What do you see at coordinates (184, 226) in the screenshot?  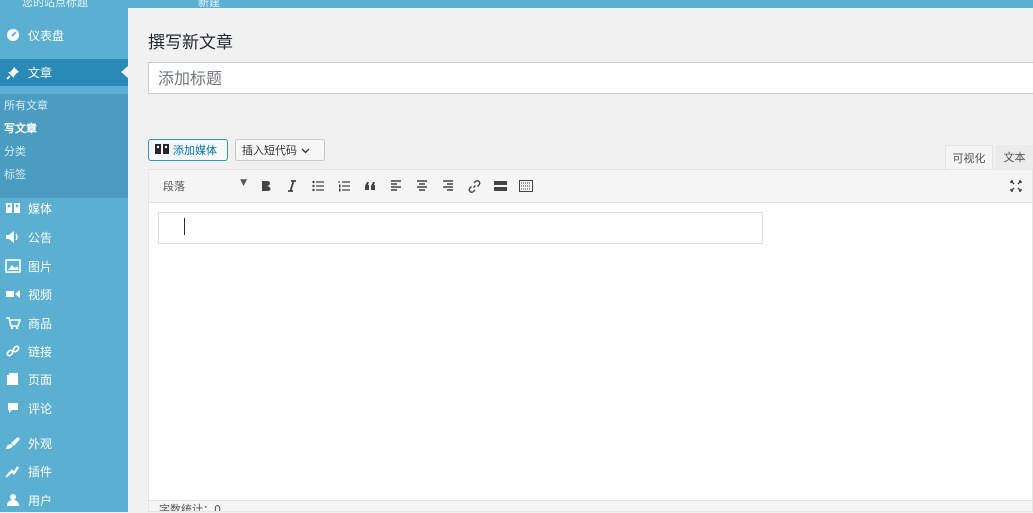 I see `text-caret` at bounding box center [184, 226].